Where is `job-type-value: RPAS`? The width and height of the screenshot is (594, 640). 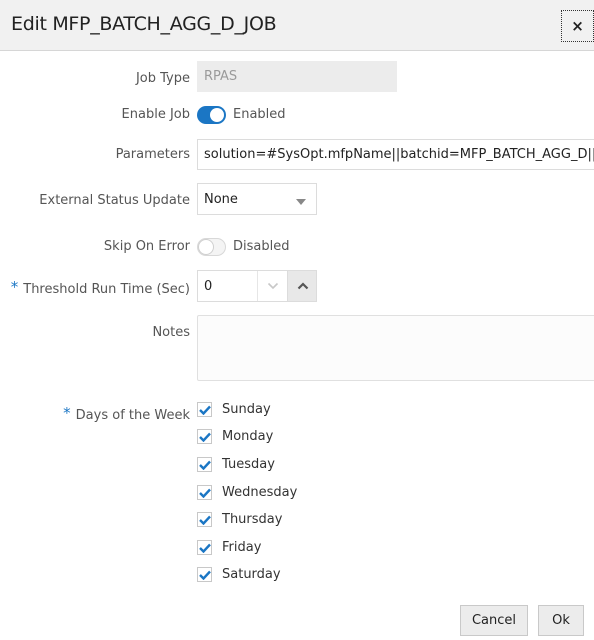 job-type-value: RPAS is located at coordinates (221, 76).